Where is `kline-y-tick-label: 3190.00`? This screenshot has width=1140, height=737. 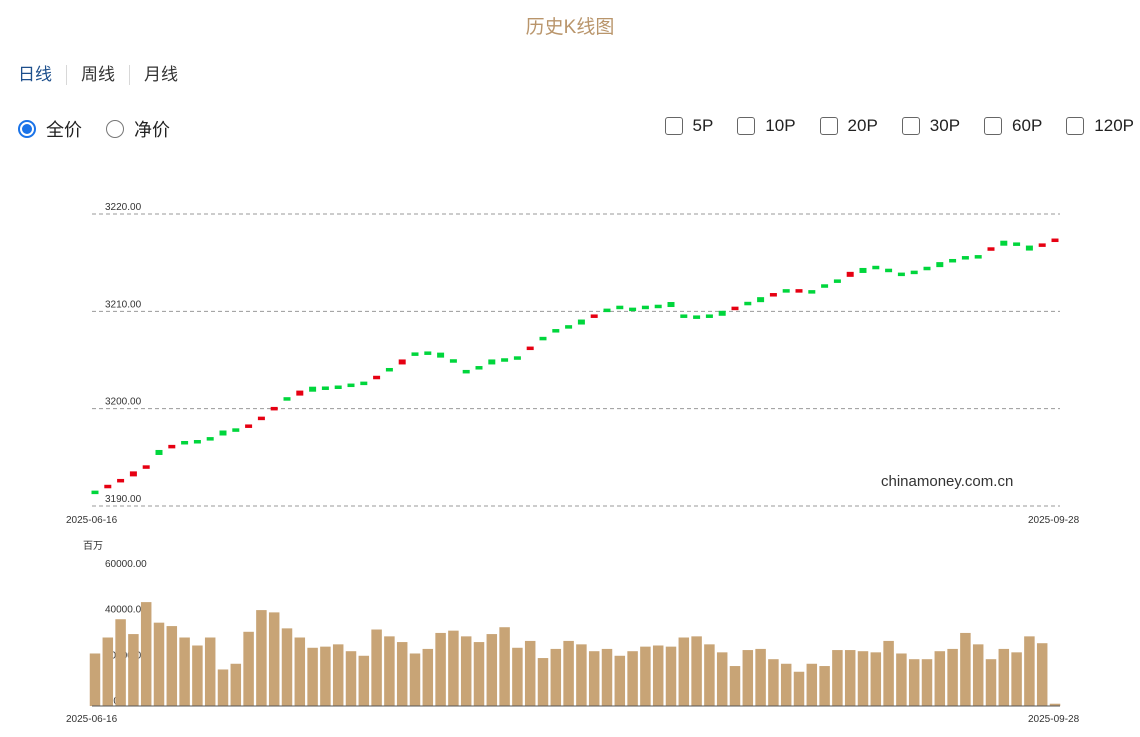
kline-y-tick-label: 3190.00 is located at coordinates (123, 499).